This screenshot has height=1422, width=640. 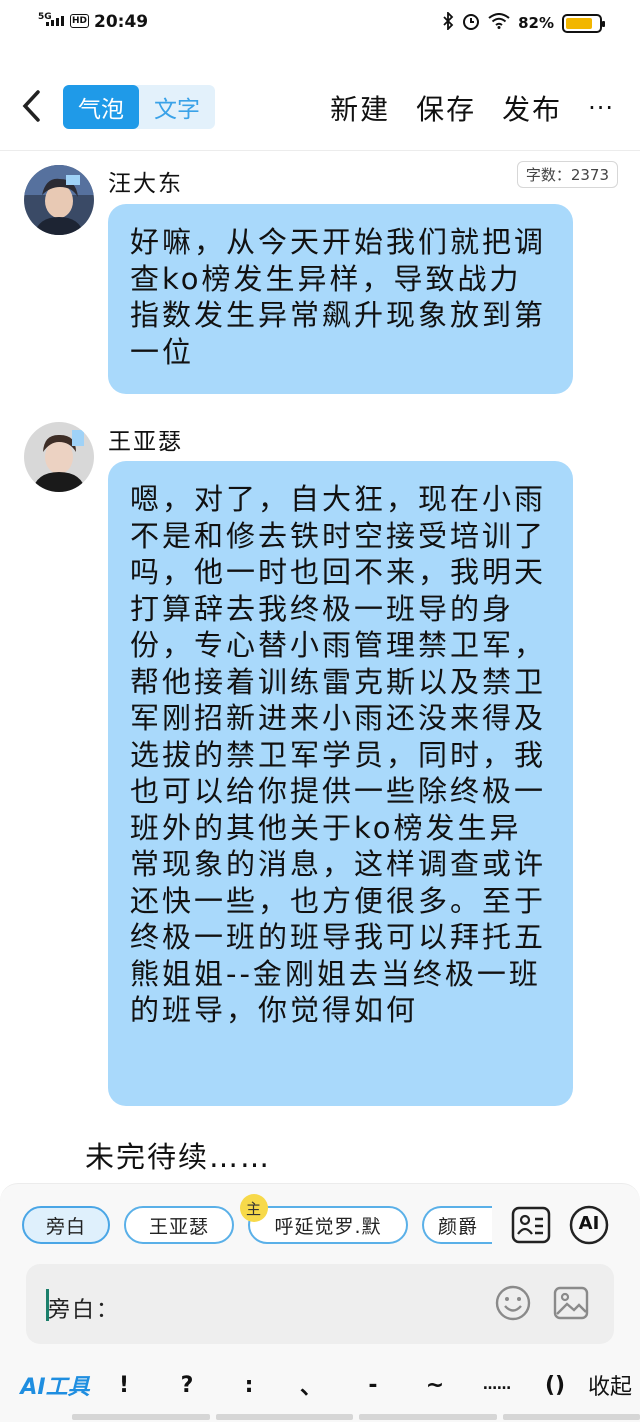 I want to click on signal-icon, so click(x=55, y=21).